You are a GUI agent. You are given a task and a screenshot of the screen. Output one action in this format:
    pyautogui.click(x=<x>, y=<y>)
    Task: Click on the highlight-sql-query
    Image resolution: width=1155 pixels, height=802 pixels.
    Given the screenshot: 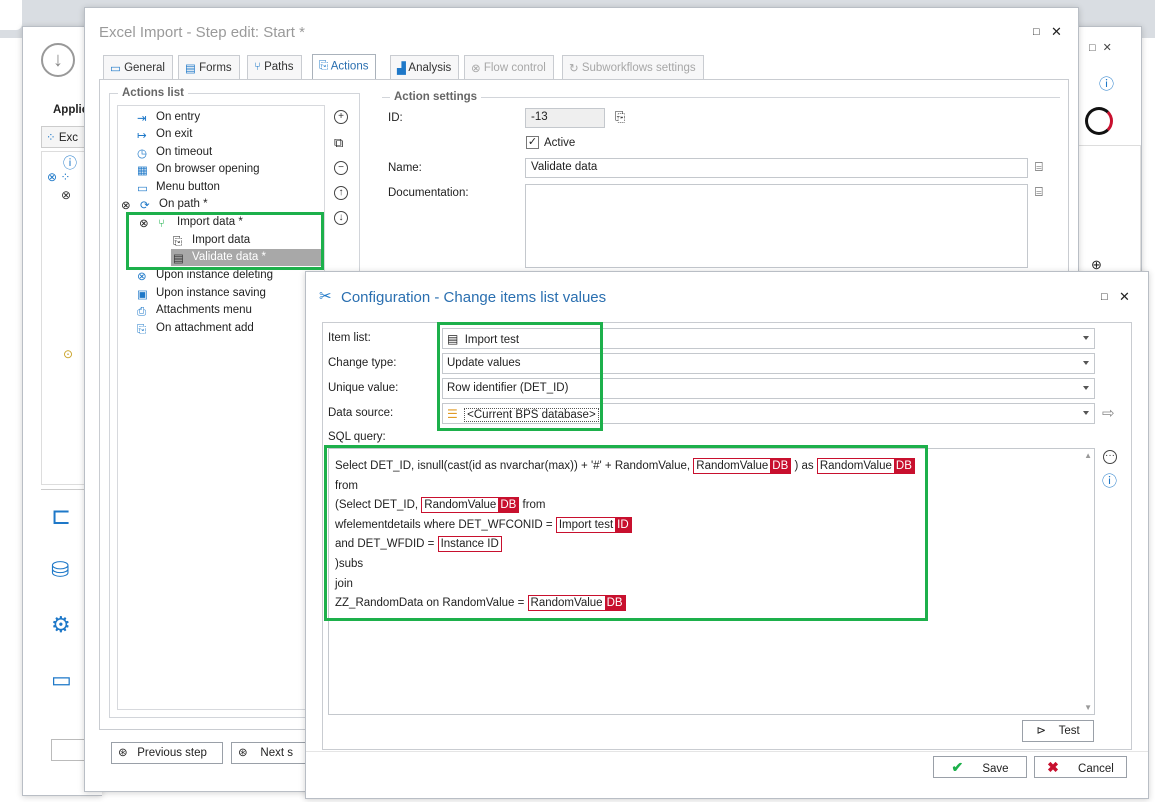 What is the action you would take?
    pyautogui.click(x=626, y=533)
    